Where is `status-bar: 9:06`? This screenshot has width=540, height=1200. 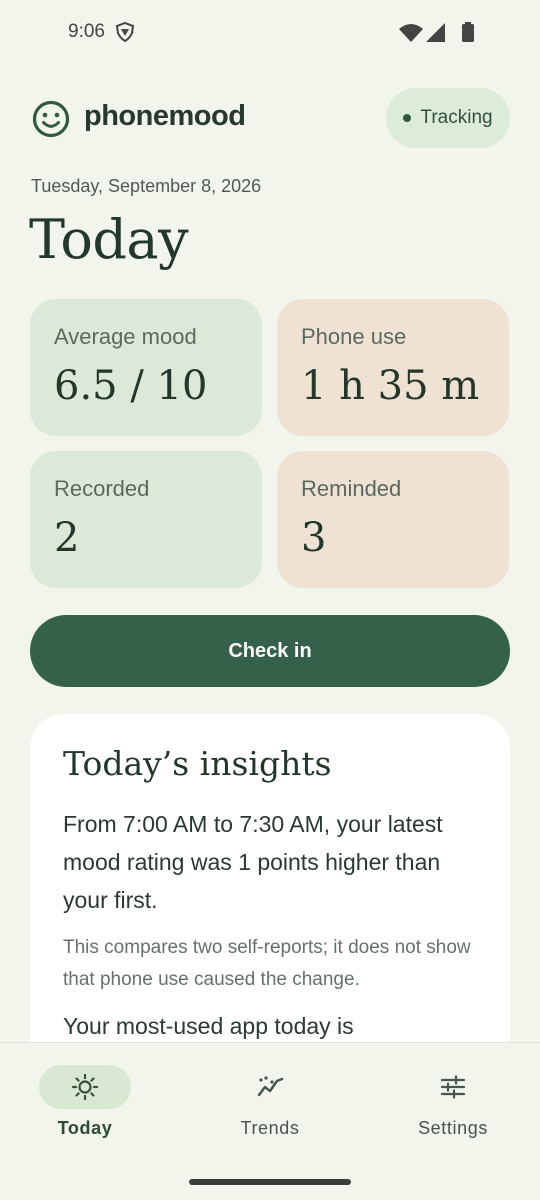
status-bar: 9:06 is located at coordinates (270, 32).